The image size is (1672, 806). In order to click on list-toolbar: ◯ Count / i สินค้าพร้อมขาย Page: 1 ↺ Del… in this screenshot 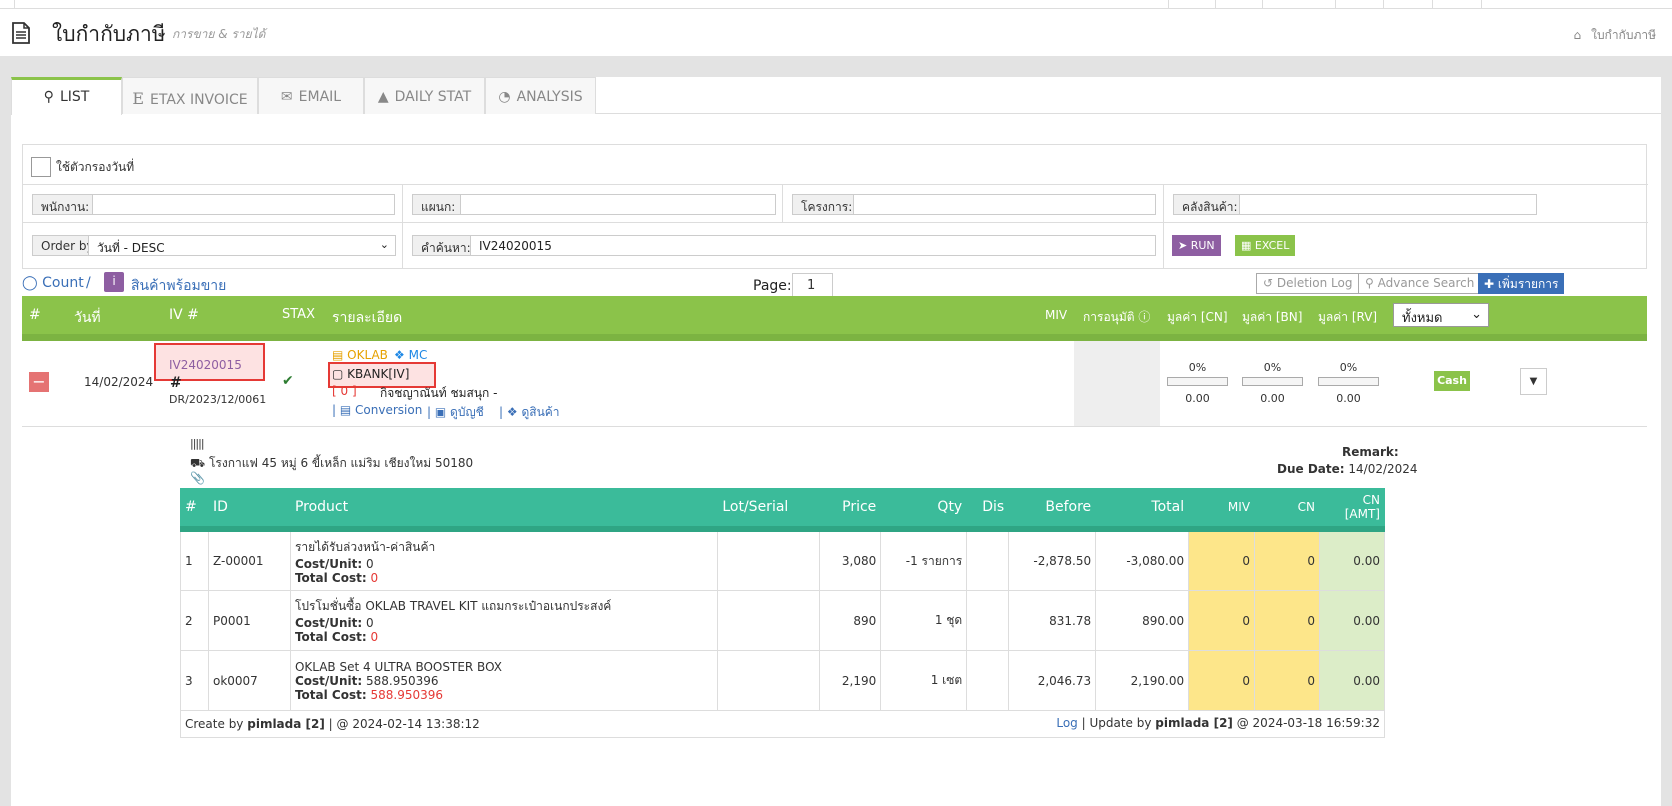, I will do `click(834, 284)`.